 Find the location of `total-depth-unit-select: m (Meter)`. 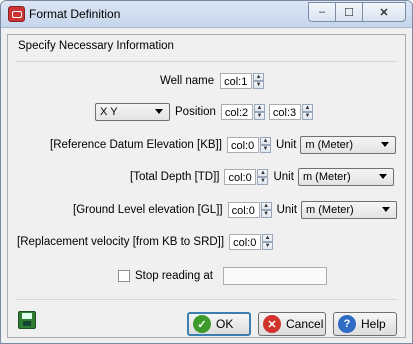

total-depth-unit-select: m (Meter) is located at coordinates (345, 177).